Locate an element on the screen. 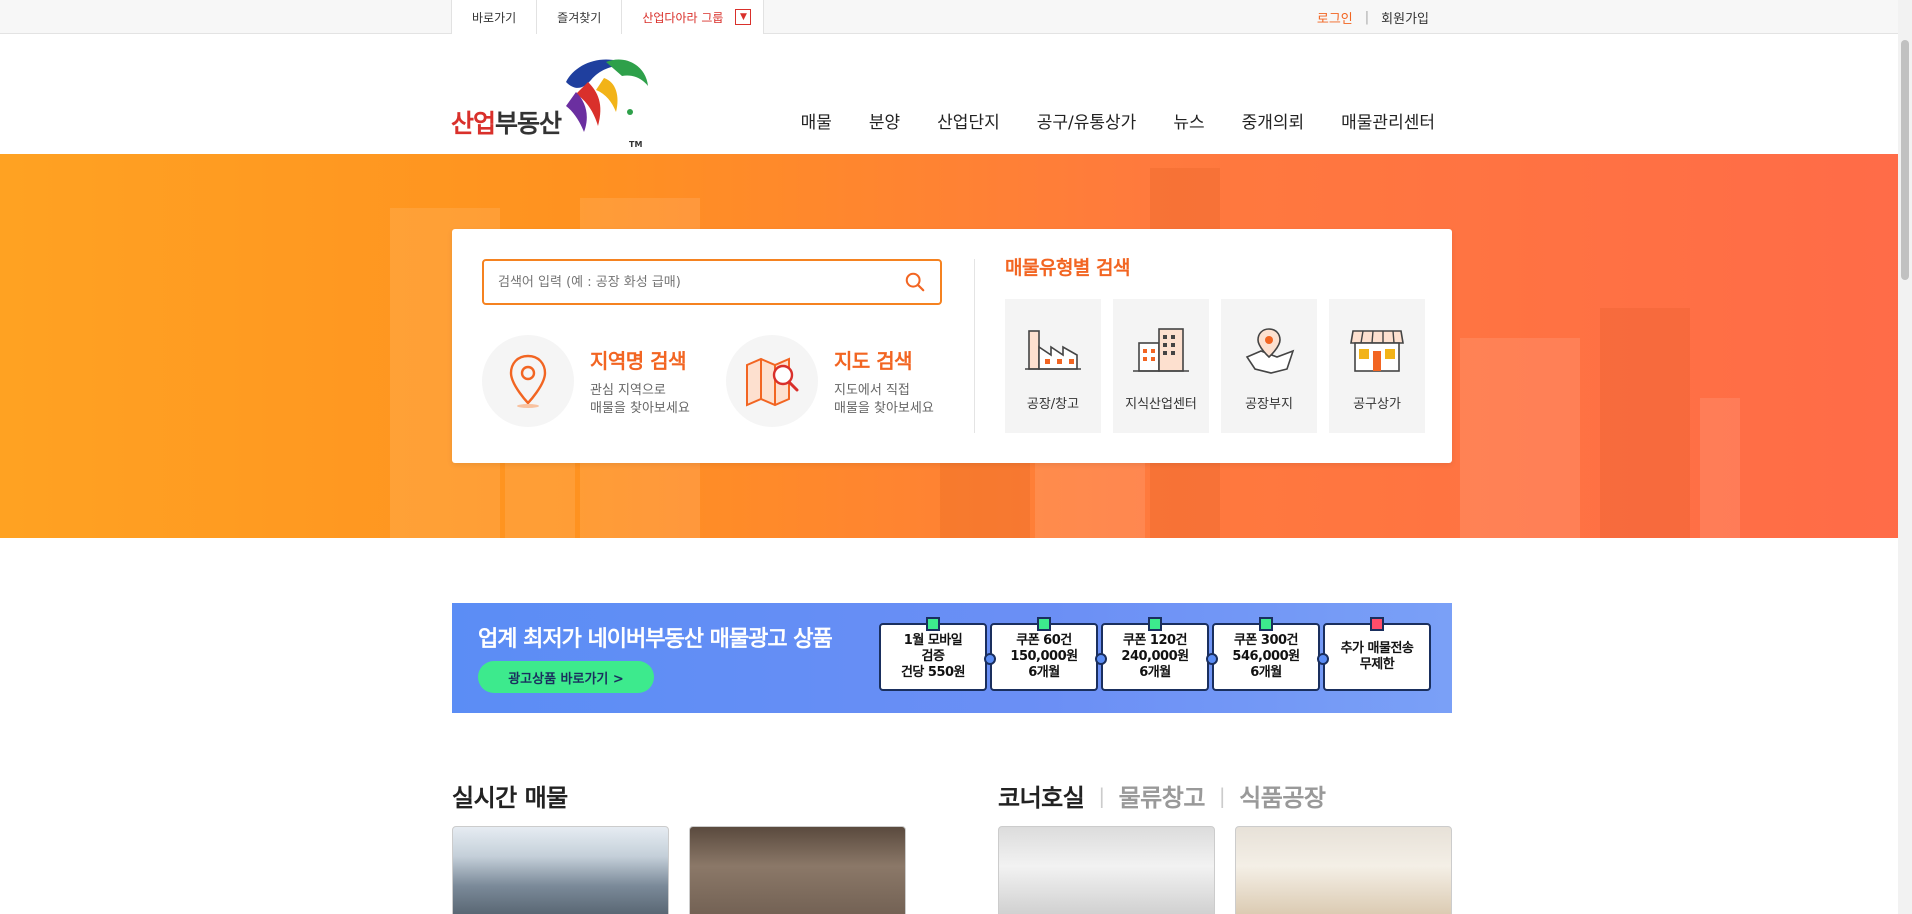 This screenshot has width=1912, height=914. login-link: 로그인 is located at coordinates (1335, 17).